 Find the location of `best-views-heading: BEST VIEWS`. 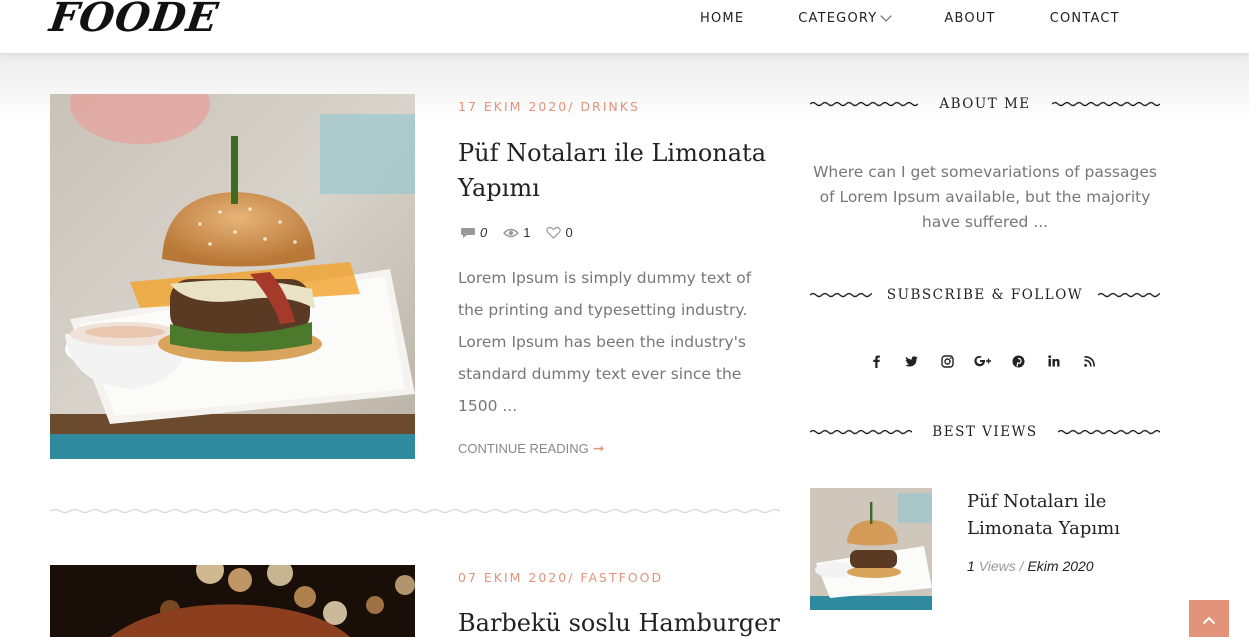

best-views-heading: BEST VIEWS is located at coordinates (985, 432).